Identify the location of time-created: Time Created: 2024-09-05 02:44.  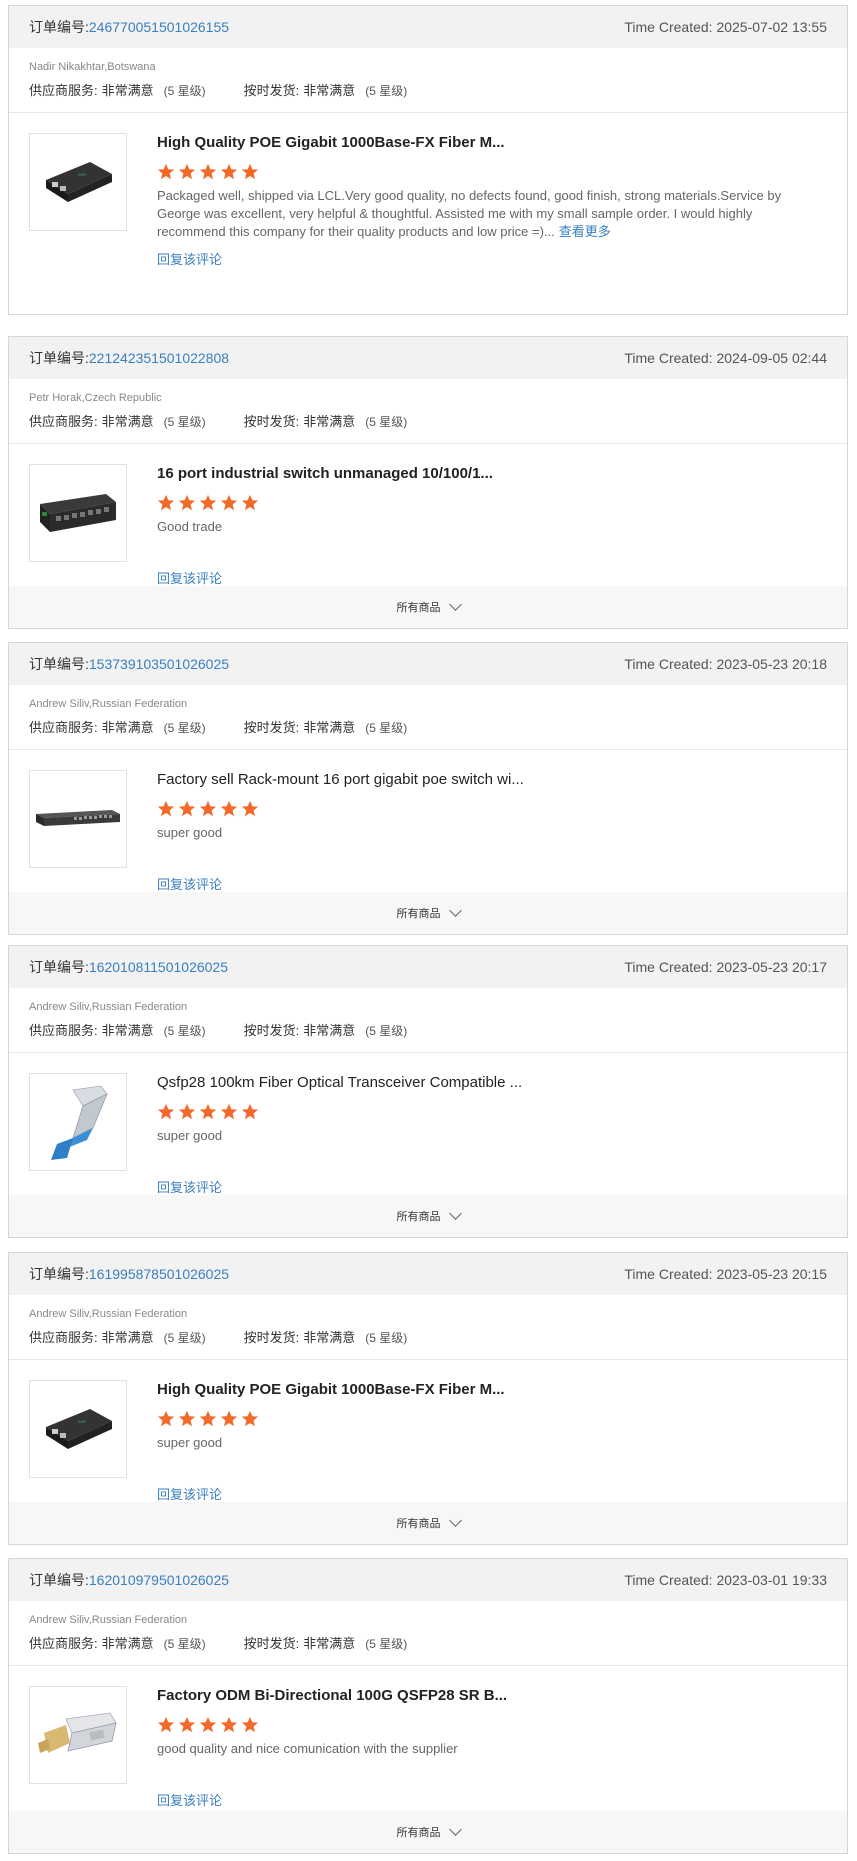
(725, 358).